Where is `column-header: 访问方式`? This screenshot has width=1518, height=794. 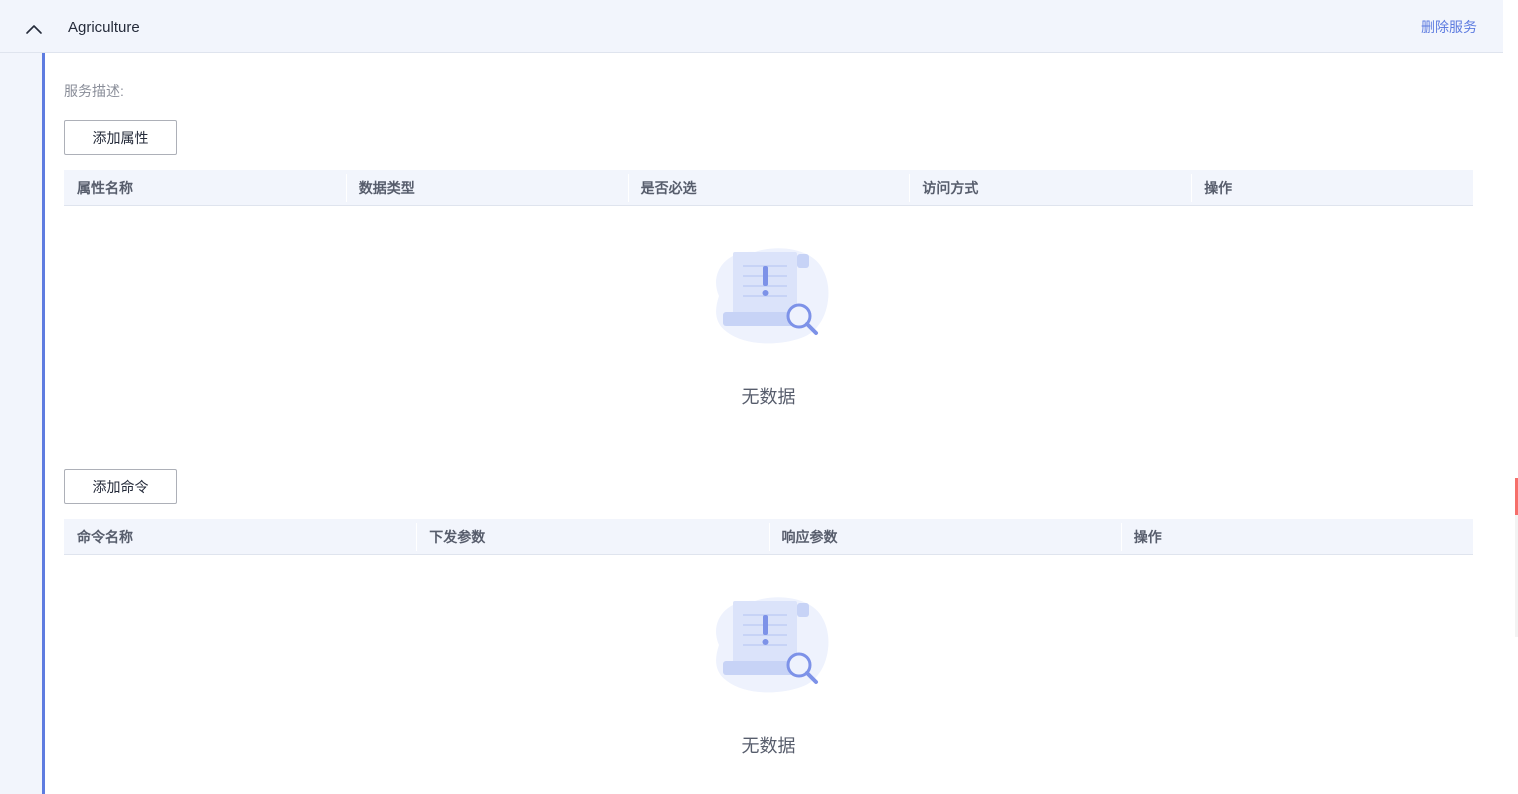
column-header: 访问方式 is located at coordinates (1050, 187).